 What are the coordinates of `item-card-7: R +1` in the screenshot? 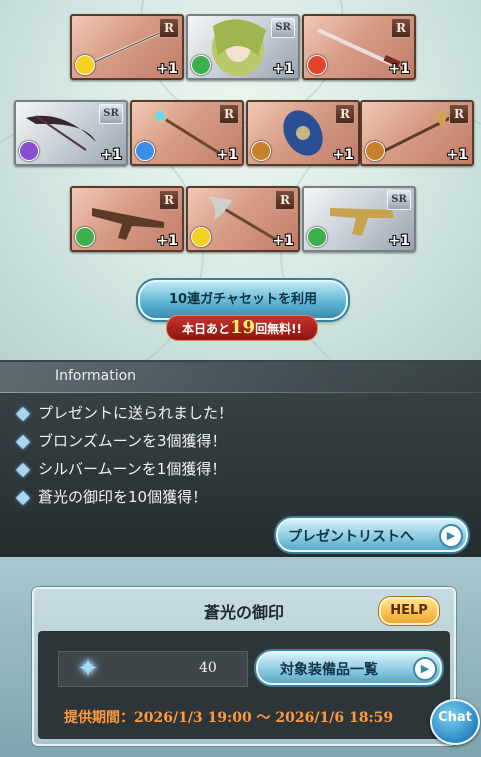 It's located at (417, 133).